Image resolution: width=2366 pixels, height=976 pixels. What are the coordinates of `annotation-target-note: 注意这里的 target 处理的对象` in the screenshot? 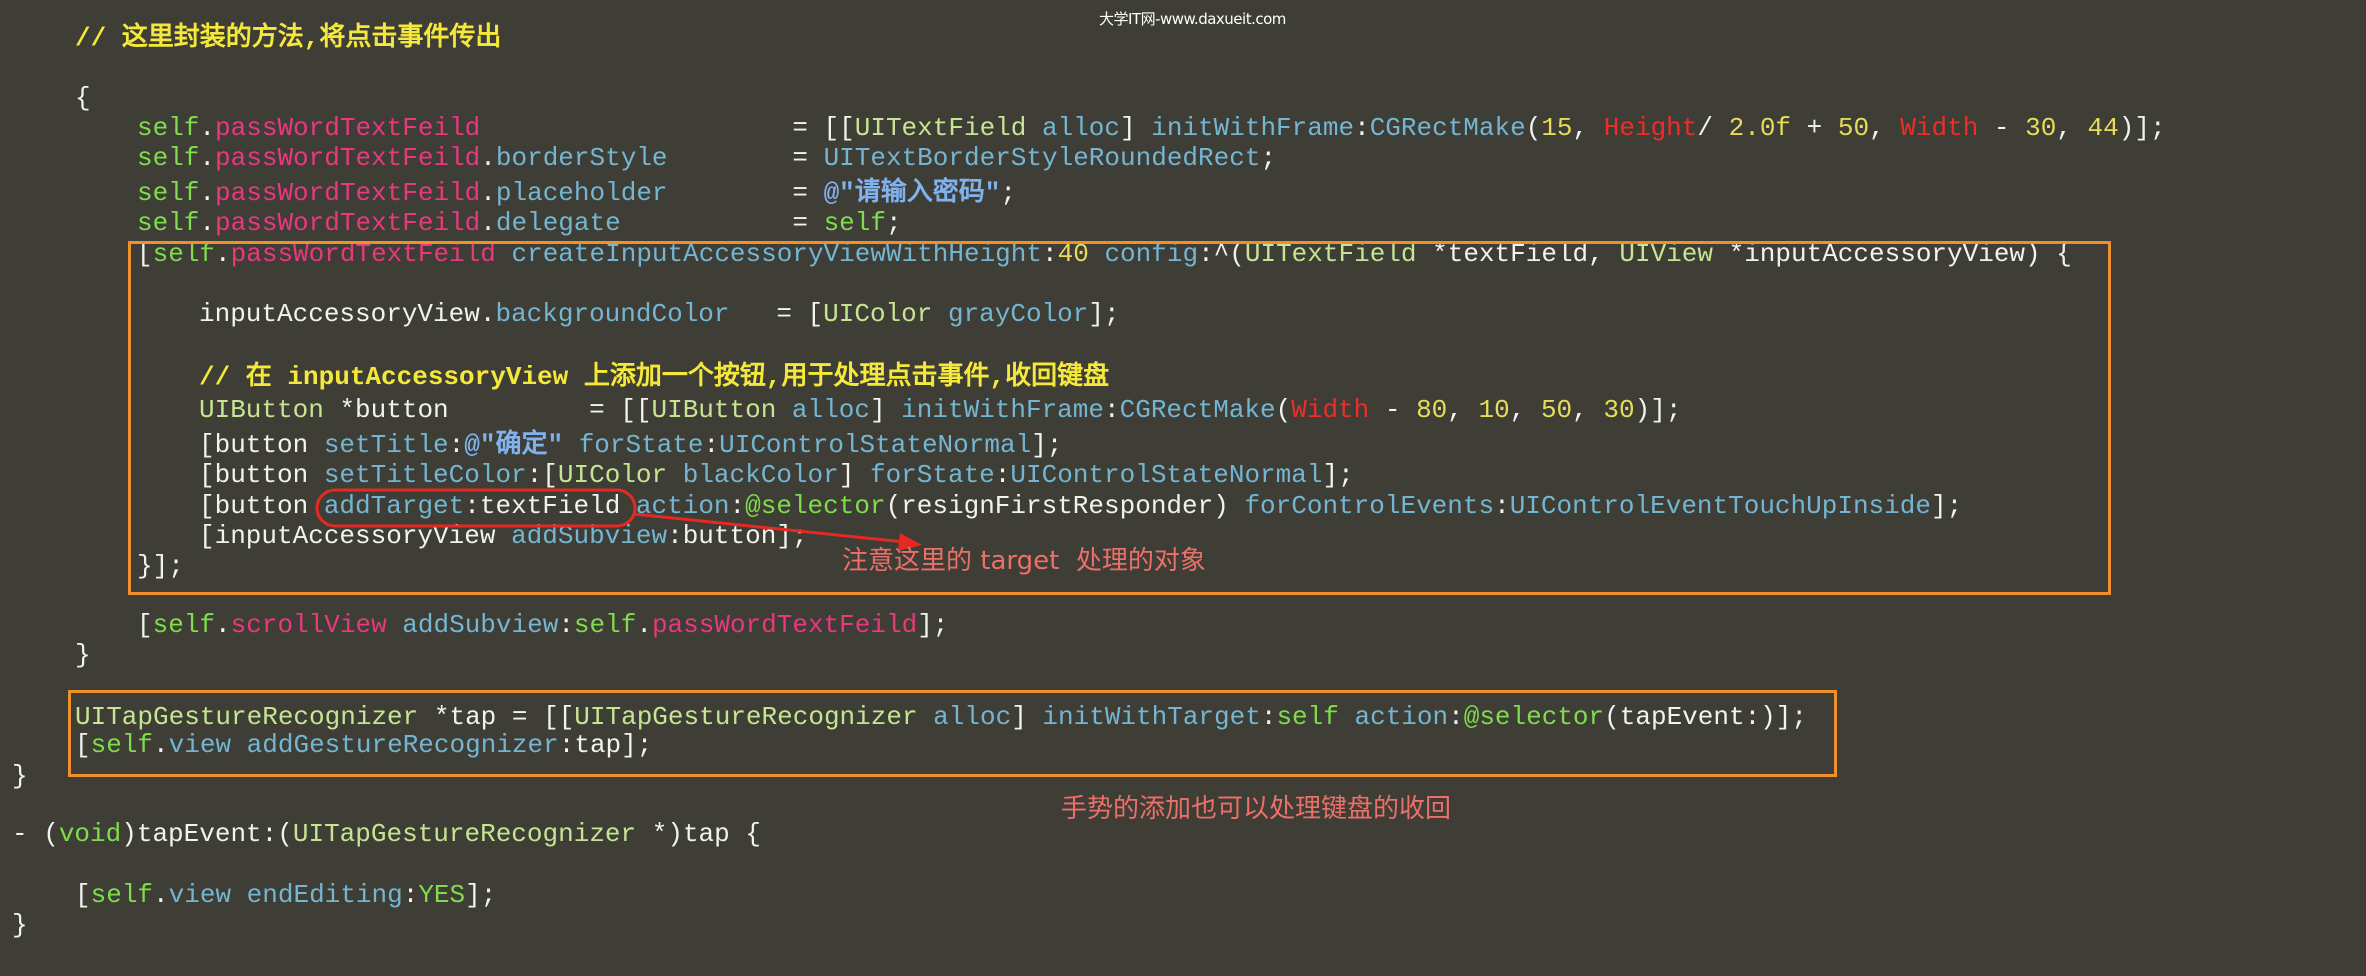 It's located at (1024, 561).